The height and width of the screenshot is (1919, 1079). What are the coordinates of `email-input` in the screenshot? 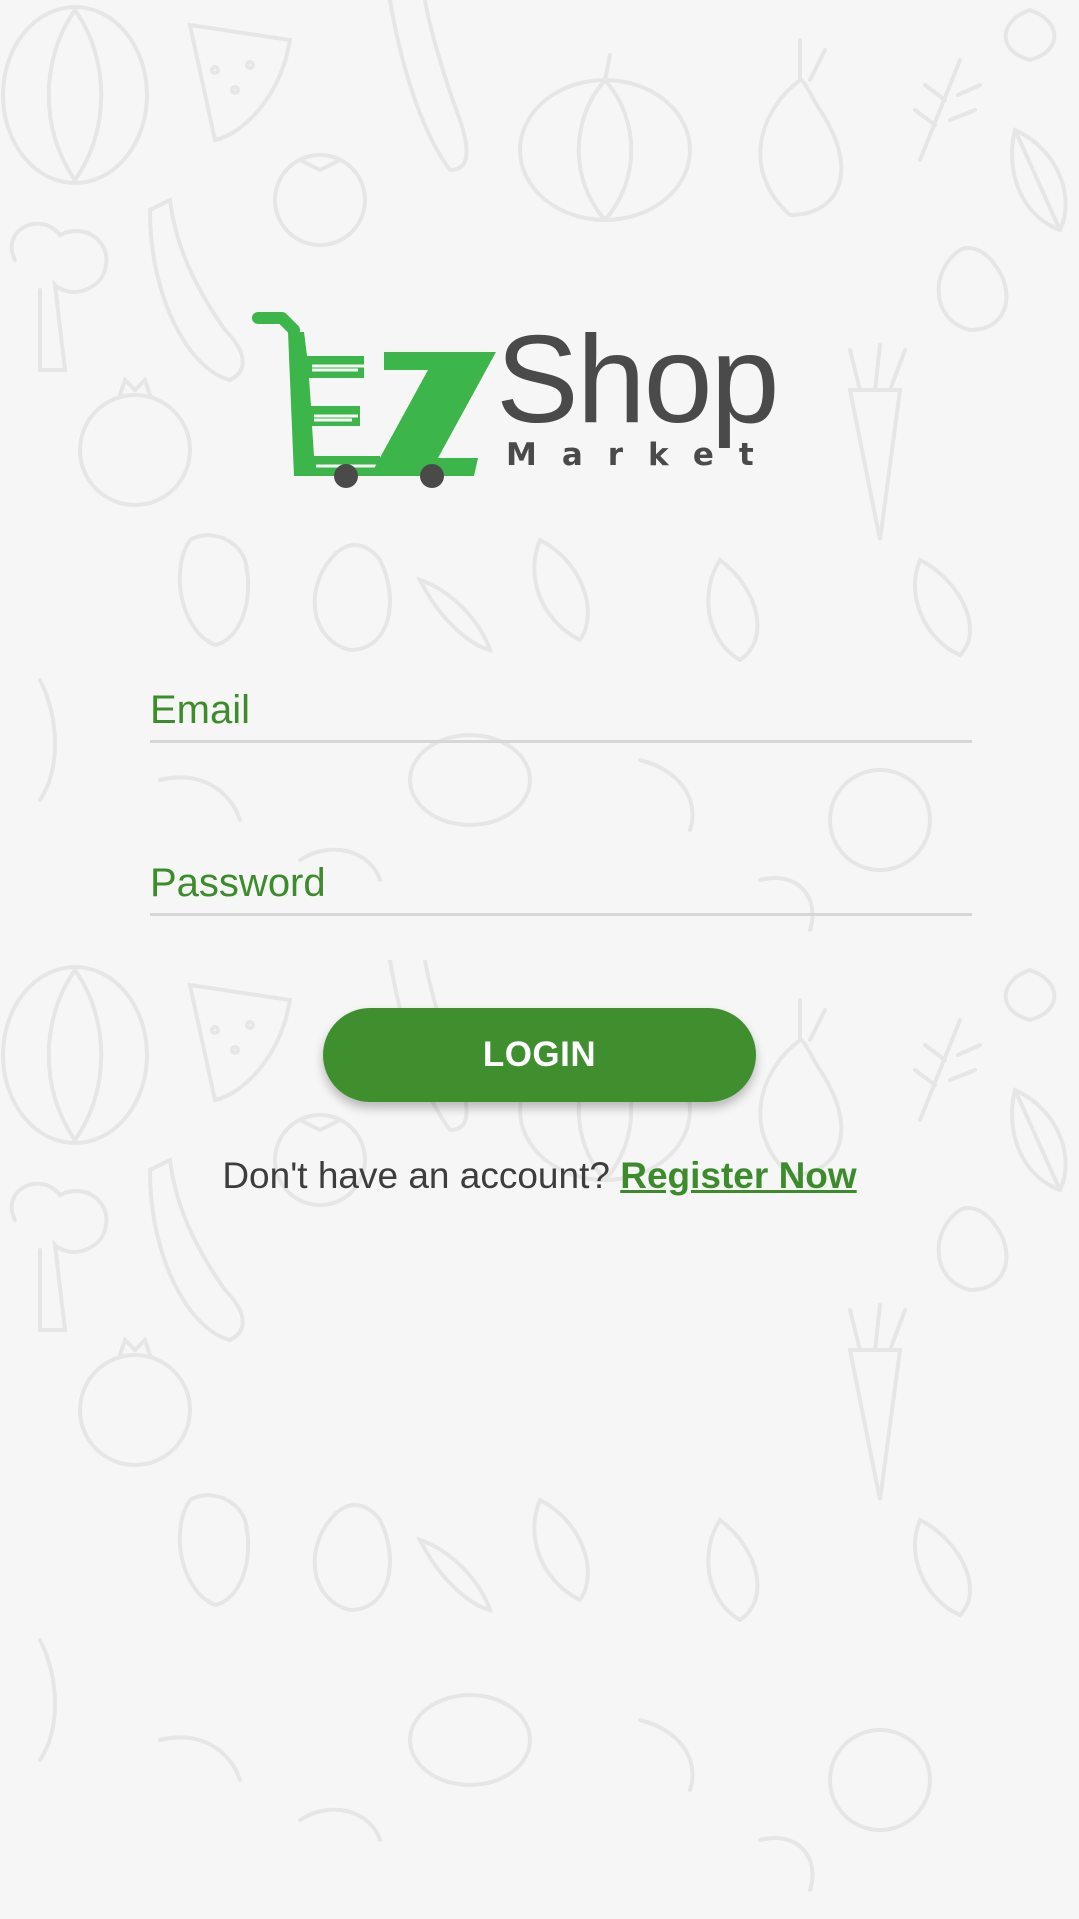 It's located at (561, 710).